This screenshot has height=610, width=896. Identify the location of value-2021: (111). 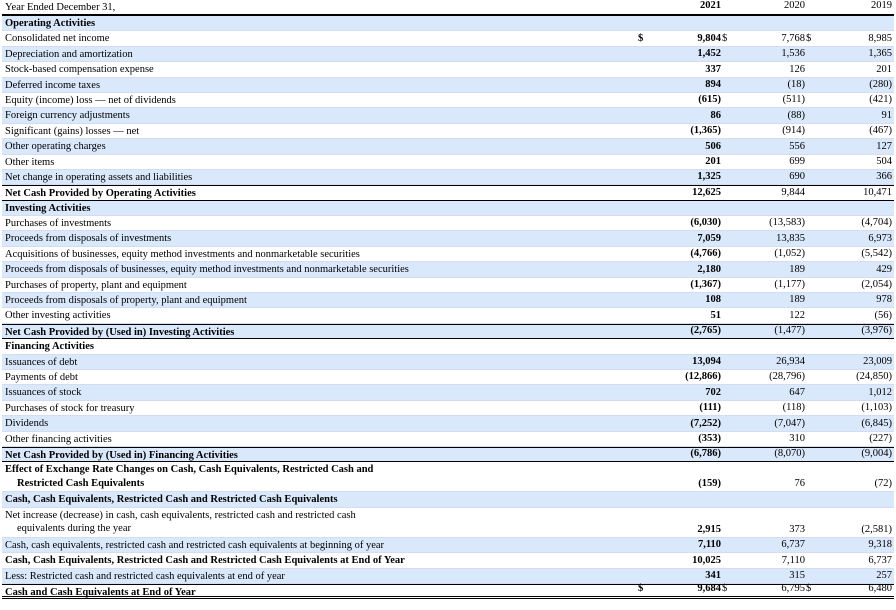
(710, 408).